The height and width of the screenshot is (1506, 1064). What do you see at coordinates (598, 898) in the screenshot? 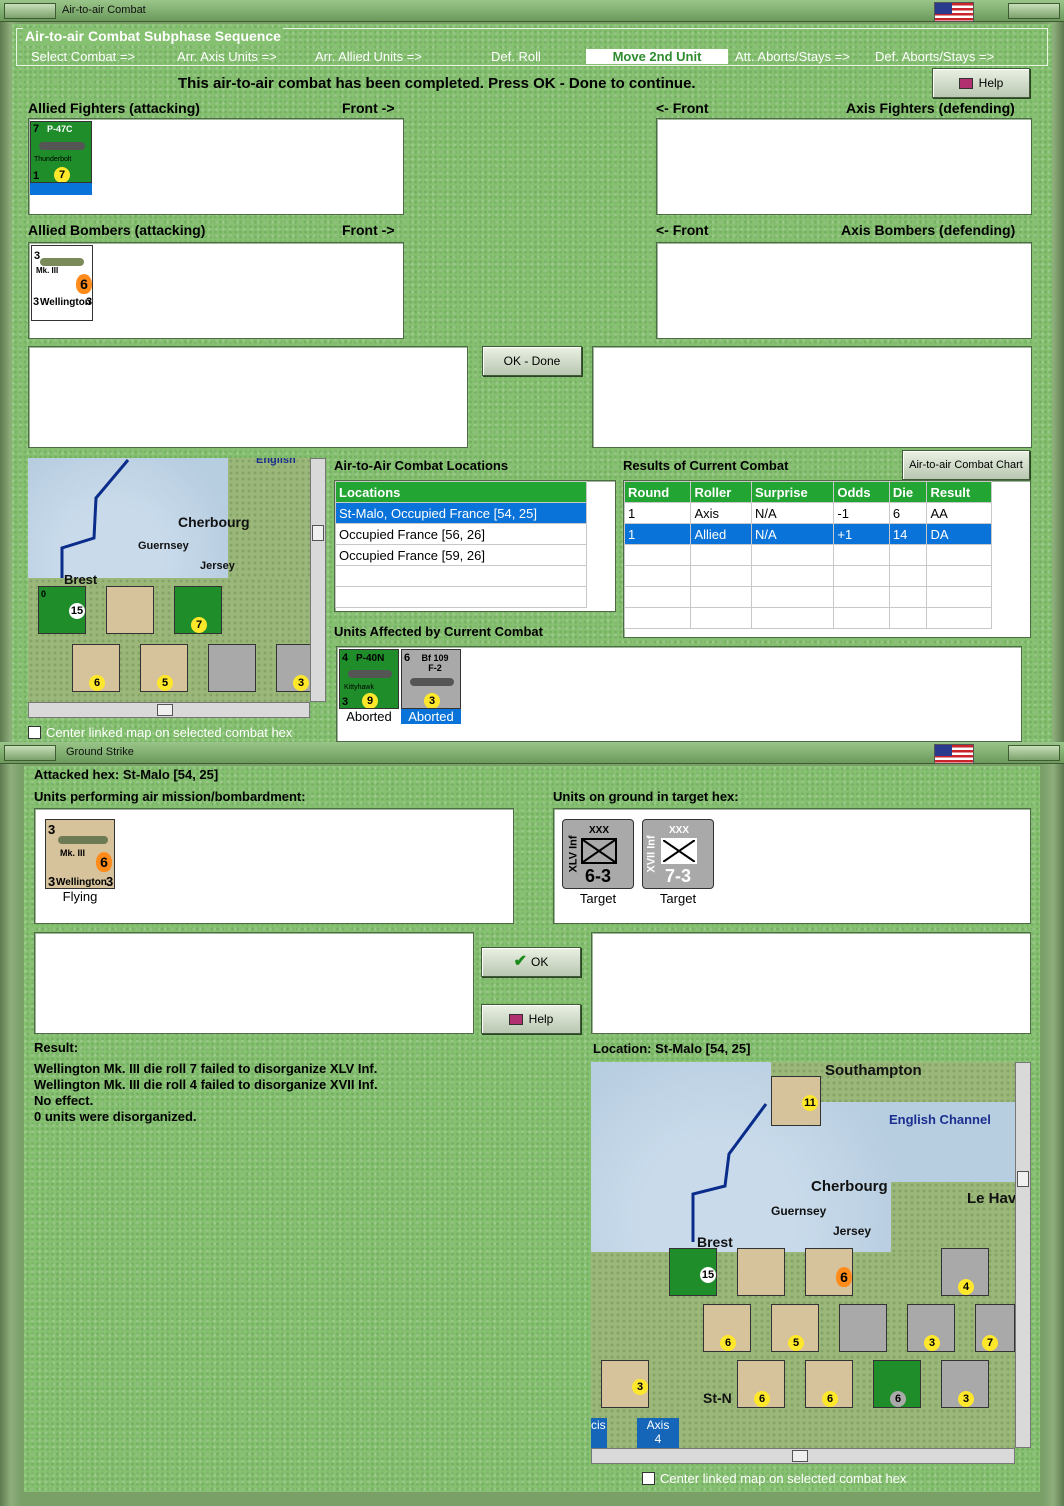
I see `ground-status: Target` at bounding box center [598, 898].